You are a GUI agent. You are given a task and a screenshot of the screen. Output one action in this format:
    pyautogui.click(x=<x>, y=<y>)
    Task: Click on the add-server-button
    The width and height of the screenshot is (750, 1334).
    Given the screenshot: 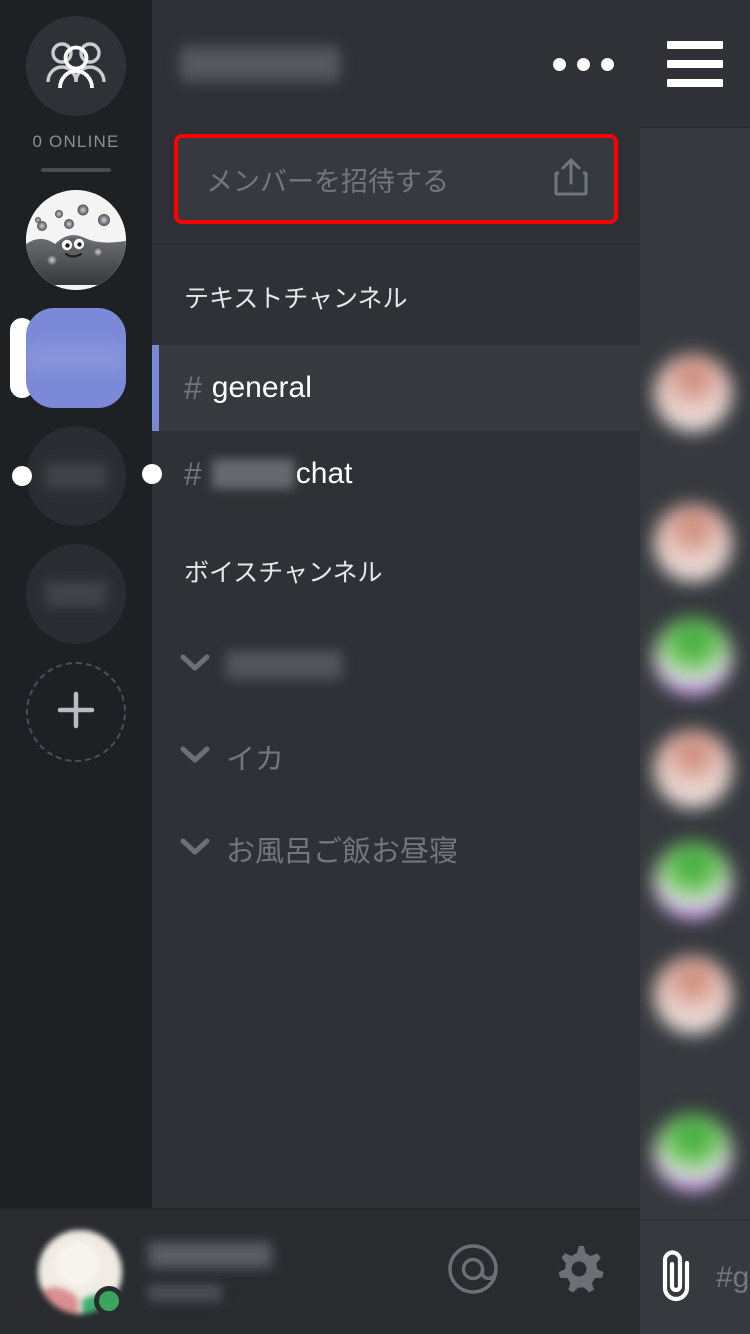 What is the action you would take?
    pyautogui.click(x=76, y=712)
    